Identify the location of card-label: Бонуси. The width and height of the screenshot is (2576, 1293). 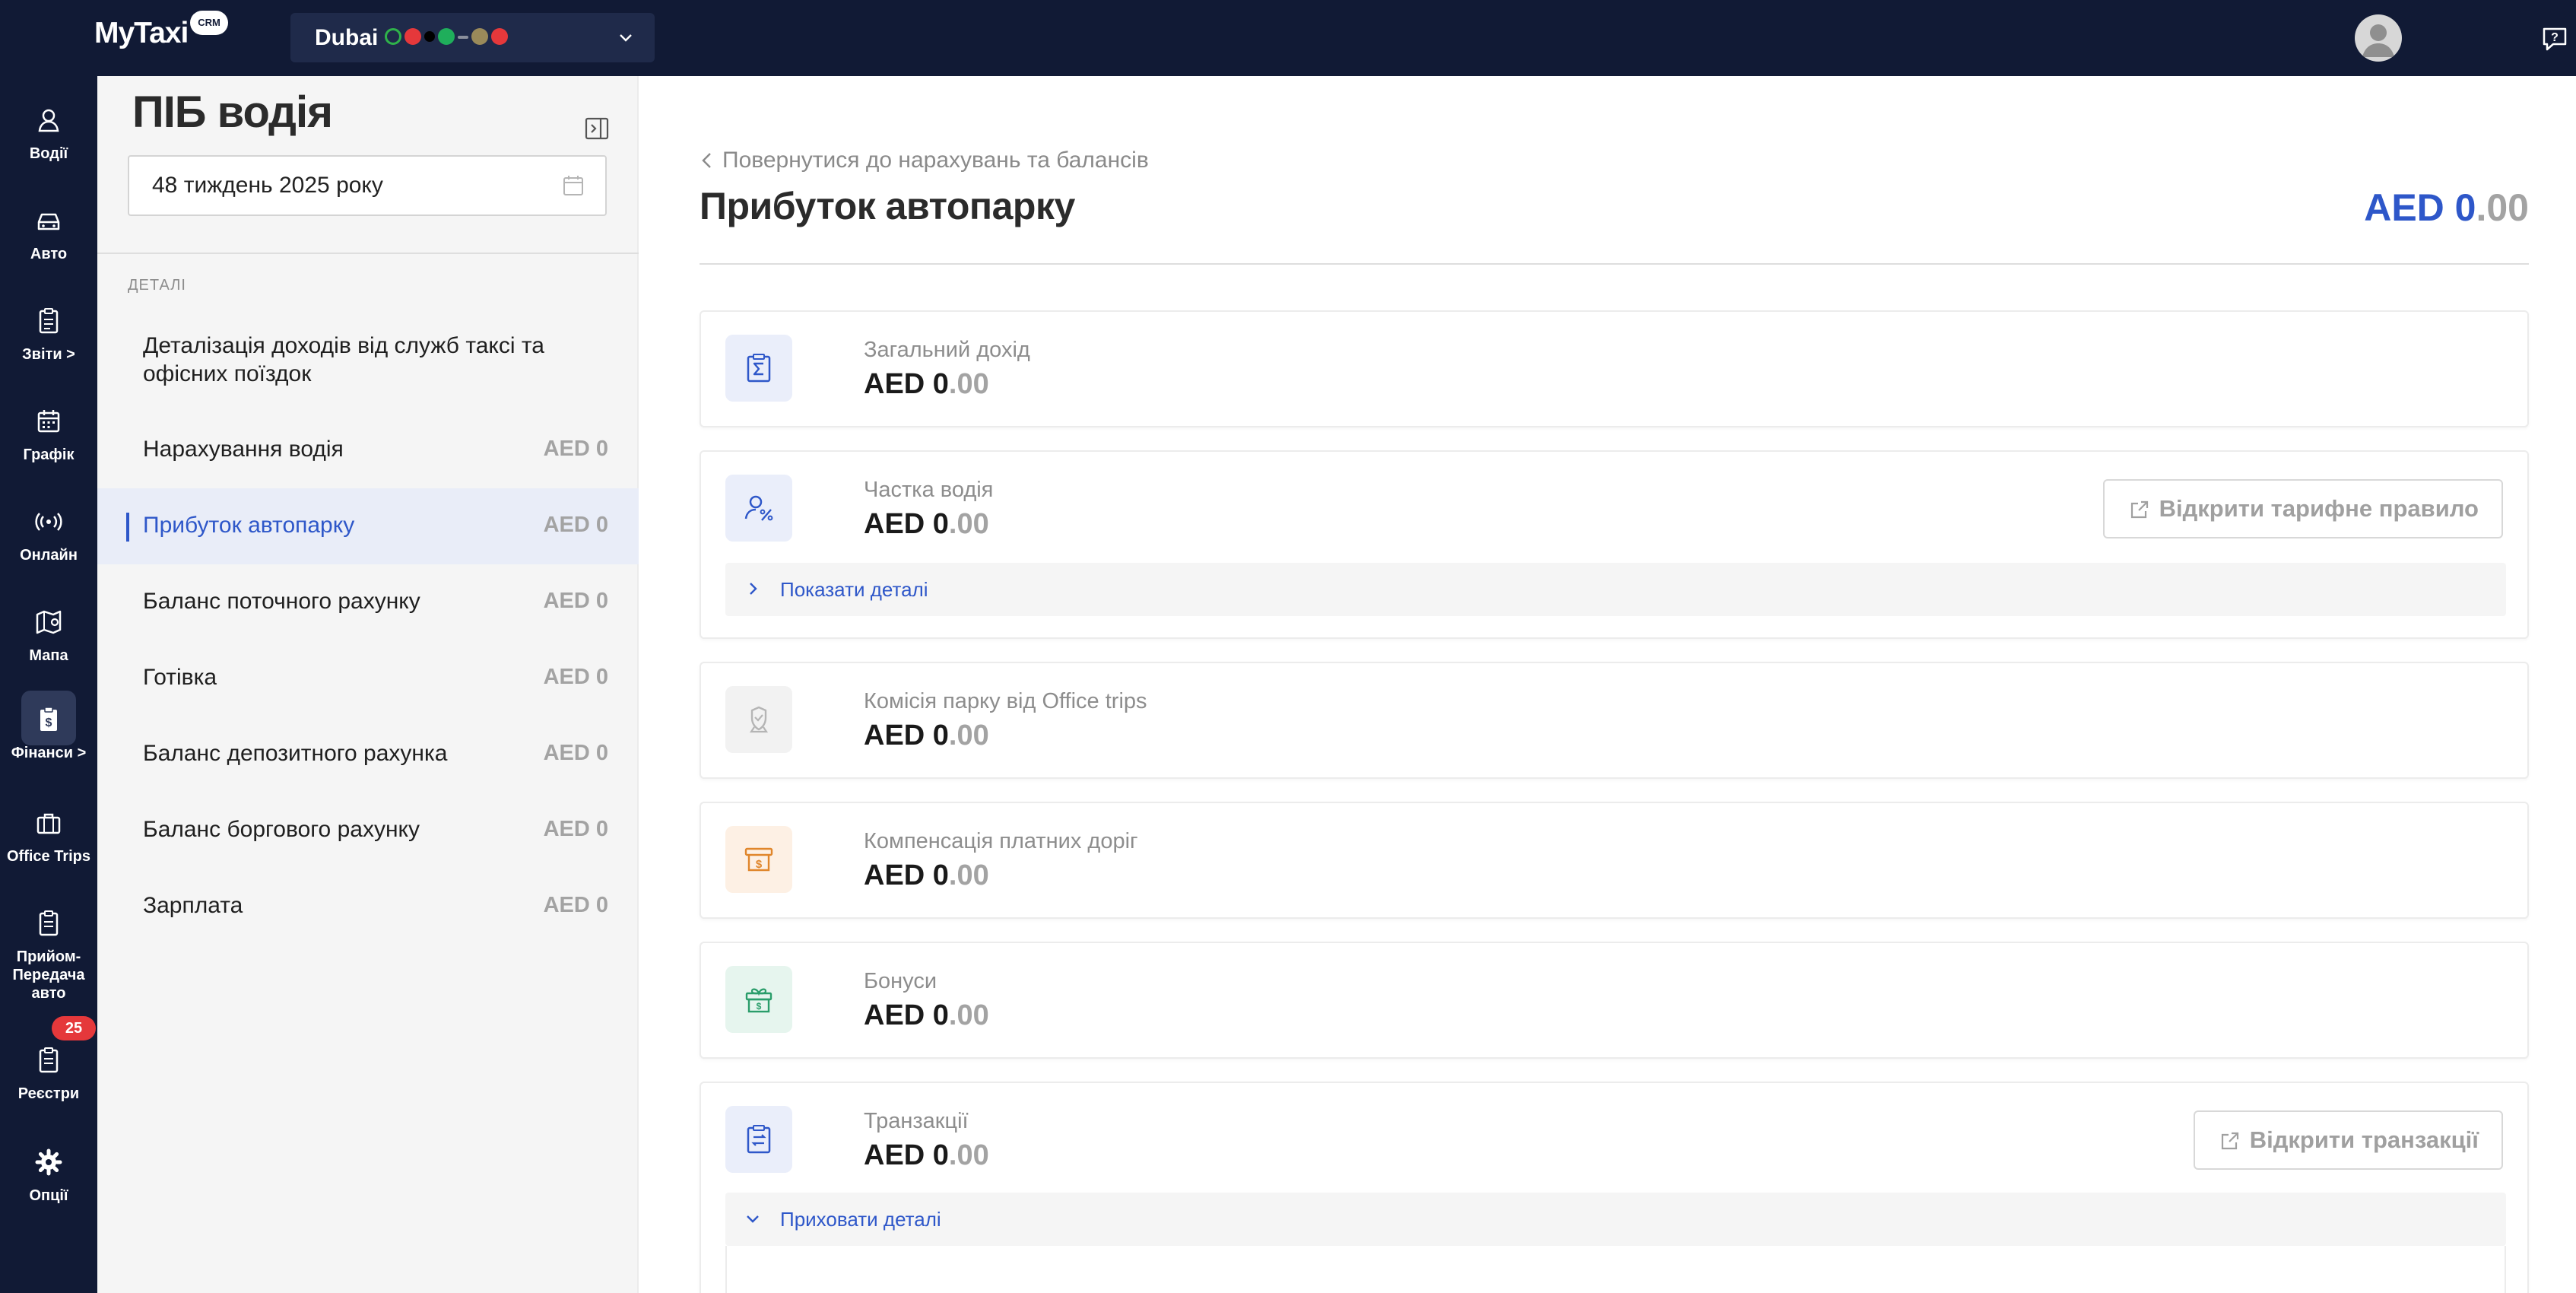
(900, 981).